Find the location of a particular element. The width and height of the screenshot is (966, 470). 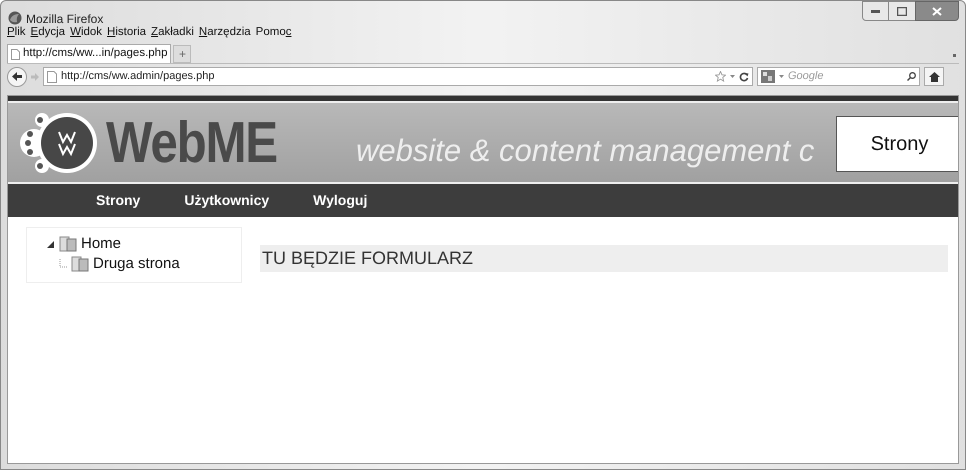

address-bar: http://cms/ww.admin/pages.php is located at coordinates (398, 76).